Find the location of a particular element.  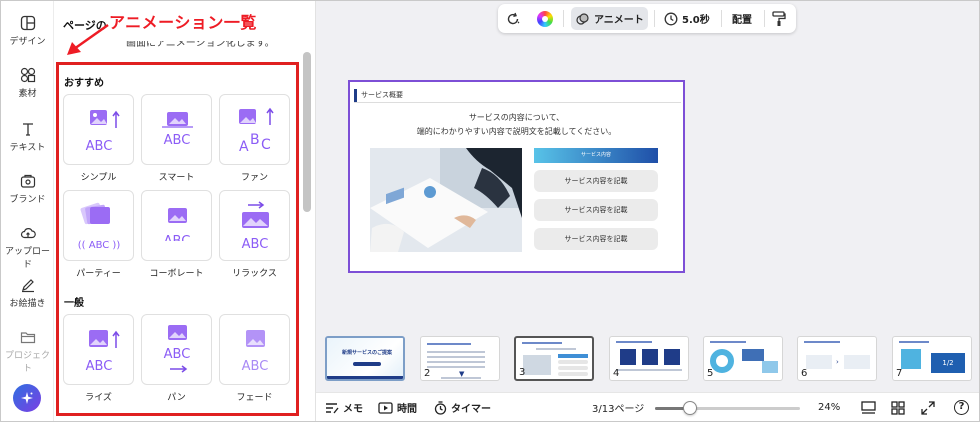

slide-photo is located at coordinates (446, 200).